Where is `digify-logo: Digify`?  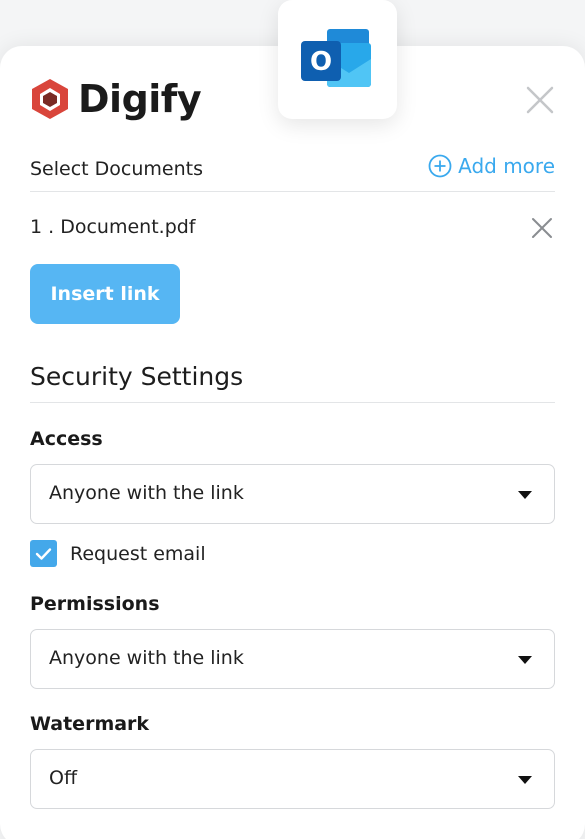
digify-logo: Digify is located at coordinates (116, 99).